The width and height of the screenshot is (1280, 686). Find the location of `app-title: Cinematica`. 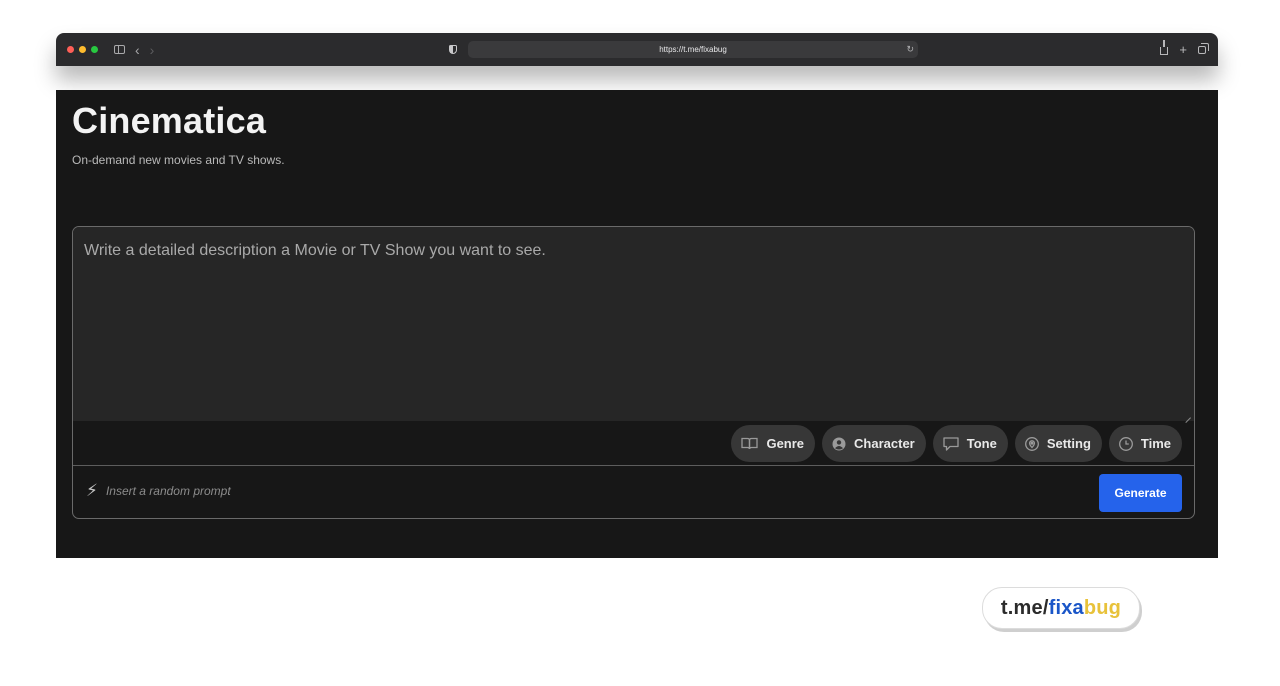

app-title: Cinematica is located at coordinates (169, 120).